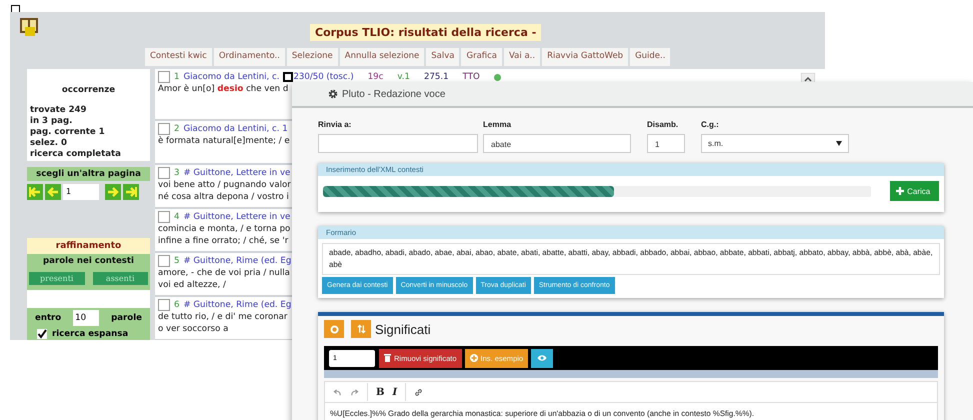 This screenshot has height=420, width=973. Describe the element at coordinates (223, 89) in the screenshot. I see `context-line: Amor è un[o] desio che ven d` at that location.